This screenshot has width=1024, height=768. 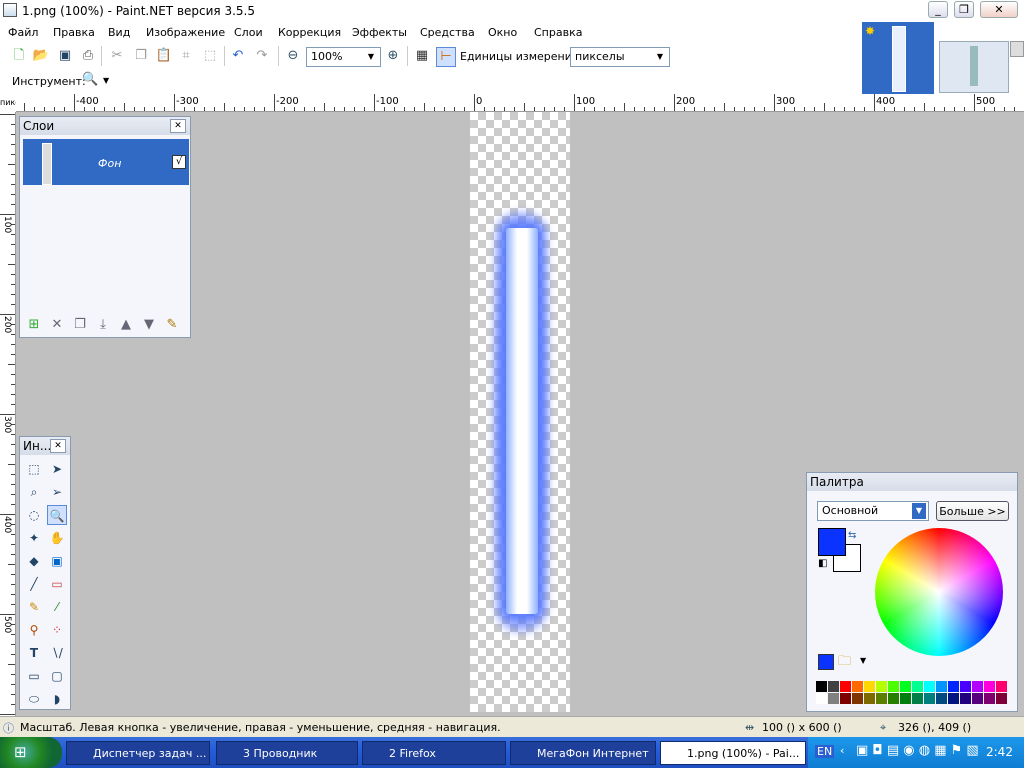 What do you see at coordinates (57, 607) in the screenshot?
I see `color-picker-icon: ⁄` at bounding box center [57, 607].